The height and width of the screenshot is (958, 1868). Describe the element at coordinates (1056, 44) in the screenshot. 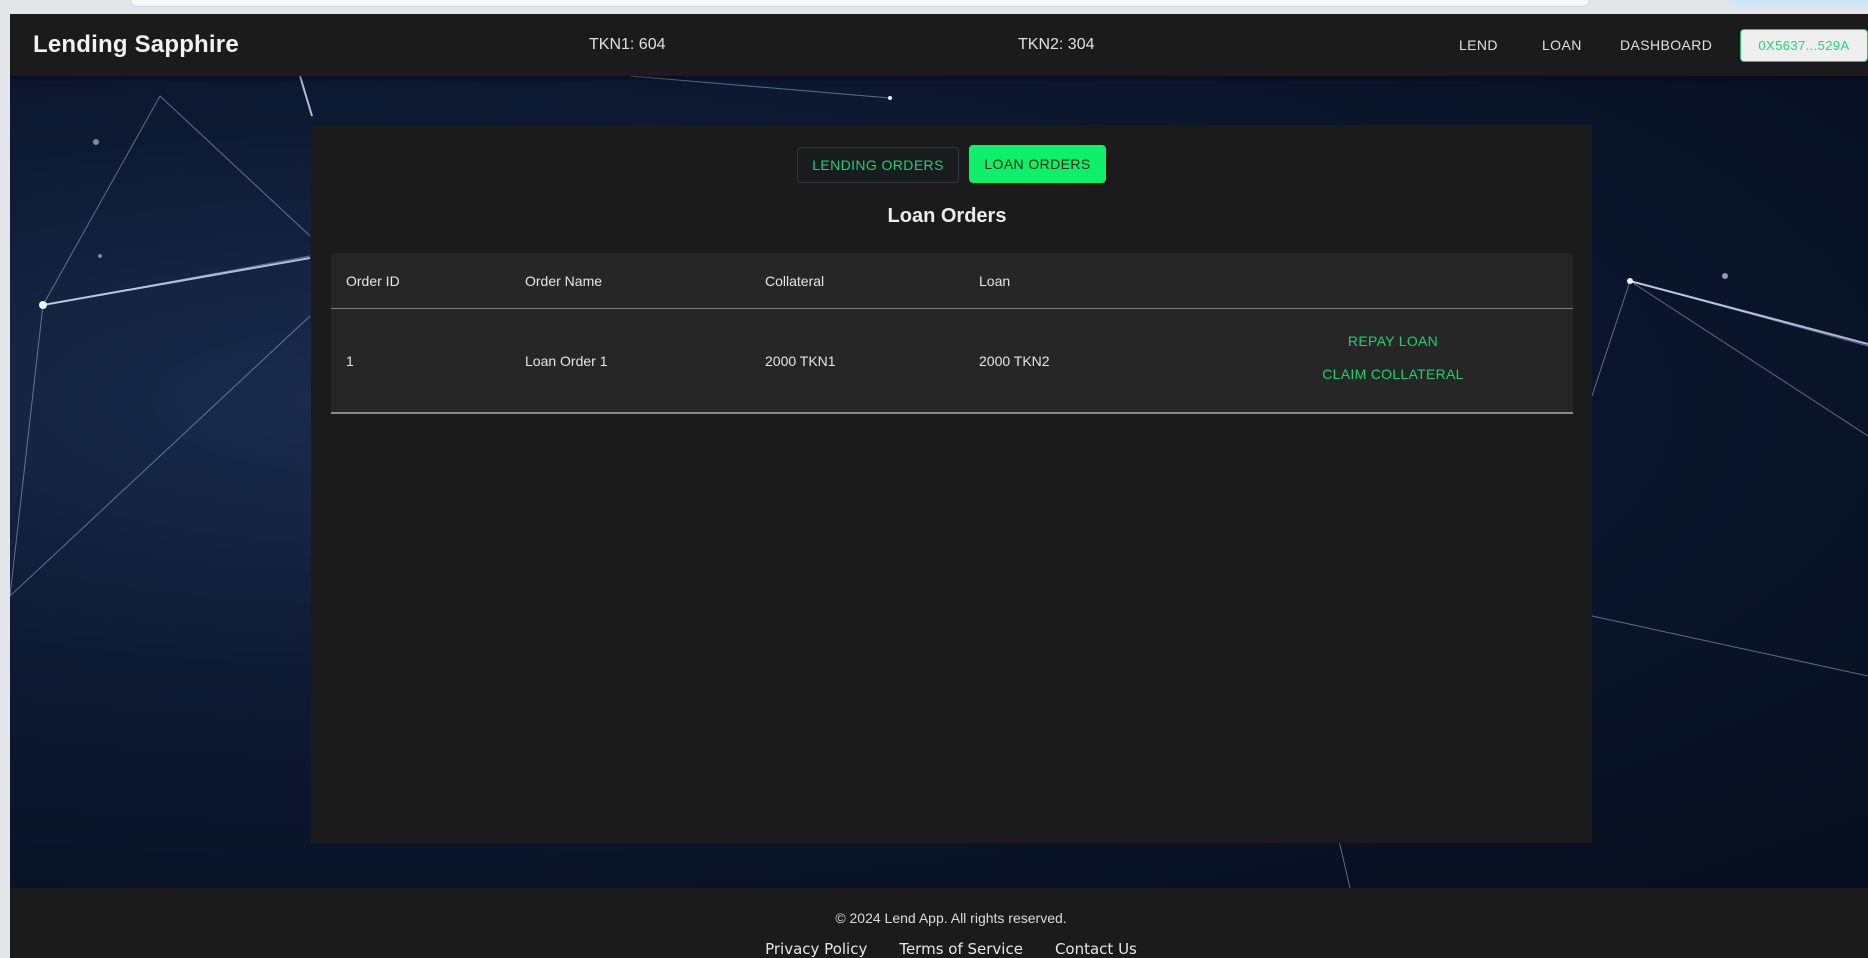

I see `tkn2-balance: TKN2: 304` at that location.